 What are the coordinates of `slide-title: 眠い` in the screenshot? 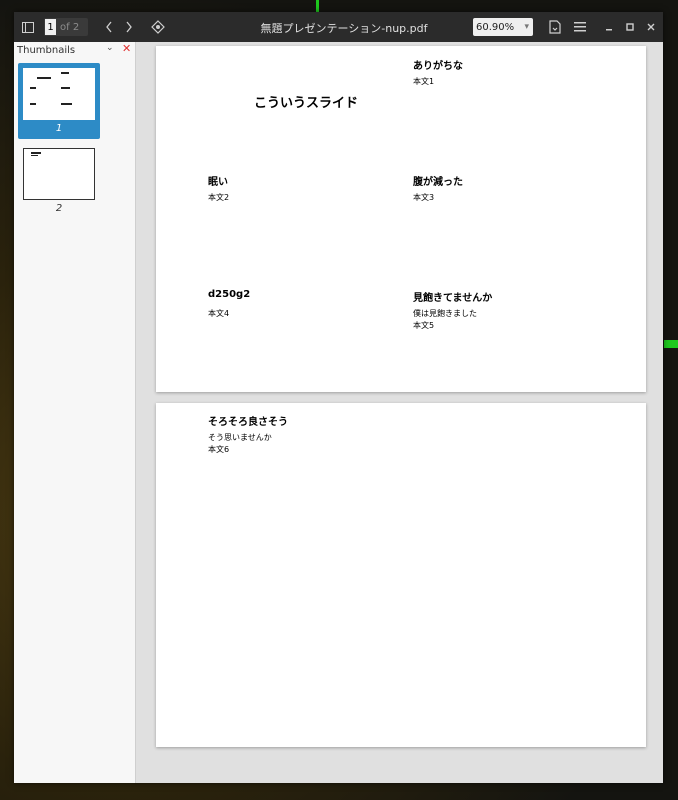 It's located at (218, 182).